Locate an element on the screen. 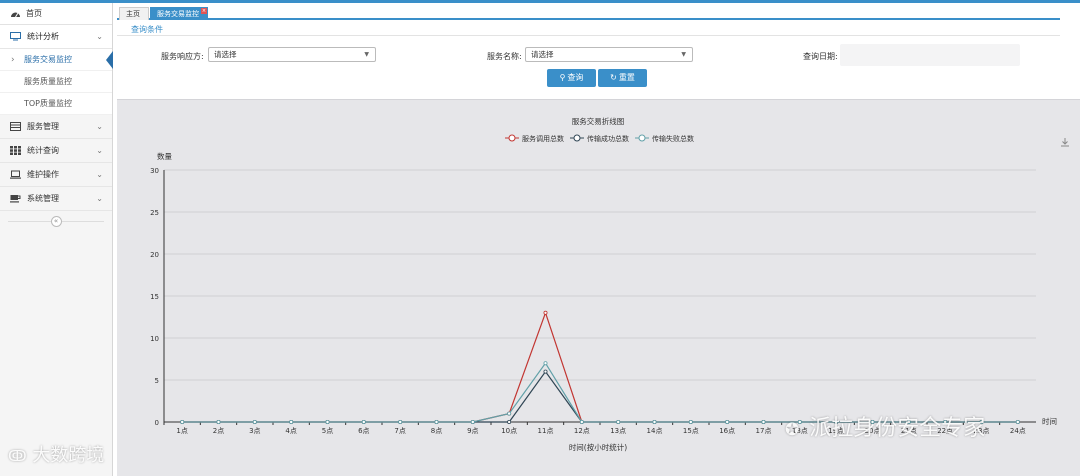 This screenshot has width=1080, height=476. sidebar-collapse-row: « is located at coordinates (56, 221).